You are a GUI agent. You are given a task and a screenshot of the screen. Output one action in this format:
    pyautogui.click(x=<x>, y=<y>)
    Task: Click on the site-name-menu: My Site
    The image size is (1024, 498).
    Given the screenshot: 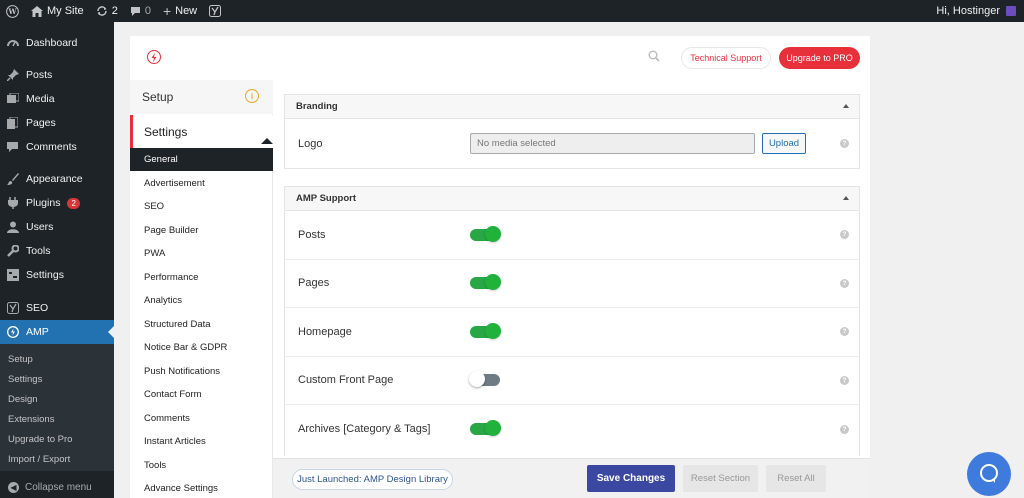 What is the action you would take?
    pyautogui.click(x=57, y=11)
    